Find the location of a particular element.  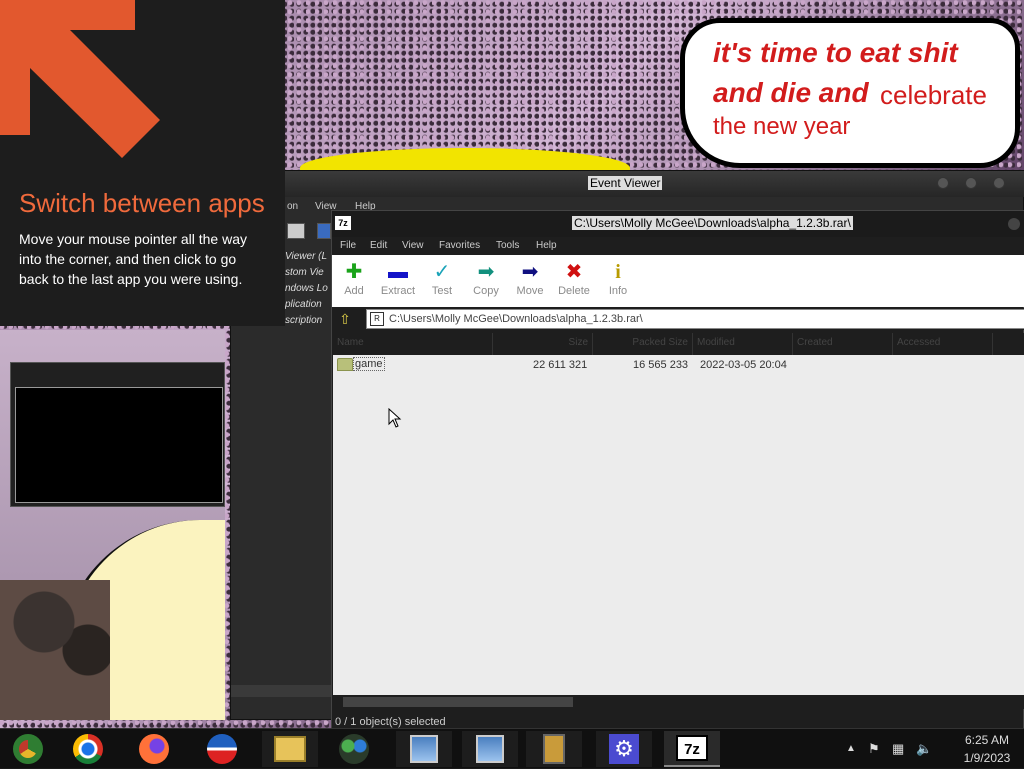

delete-button: ✖ Delete is located at coordinates (574, 282).